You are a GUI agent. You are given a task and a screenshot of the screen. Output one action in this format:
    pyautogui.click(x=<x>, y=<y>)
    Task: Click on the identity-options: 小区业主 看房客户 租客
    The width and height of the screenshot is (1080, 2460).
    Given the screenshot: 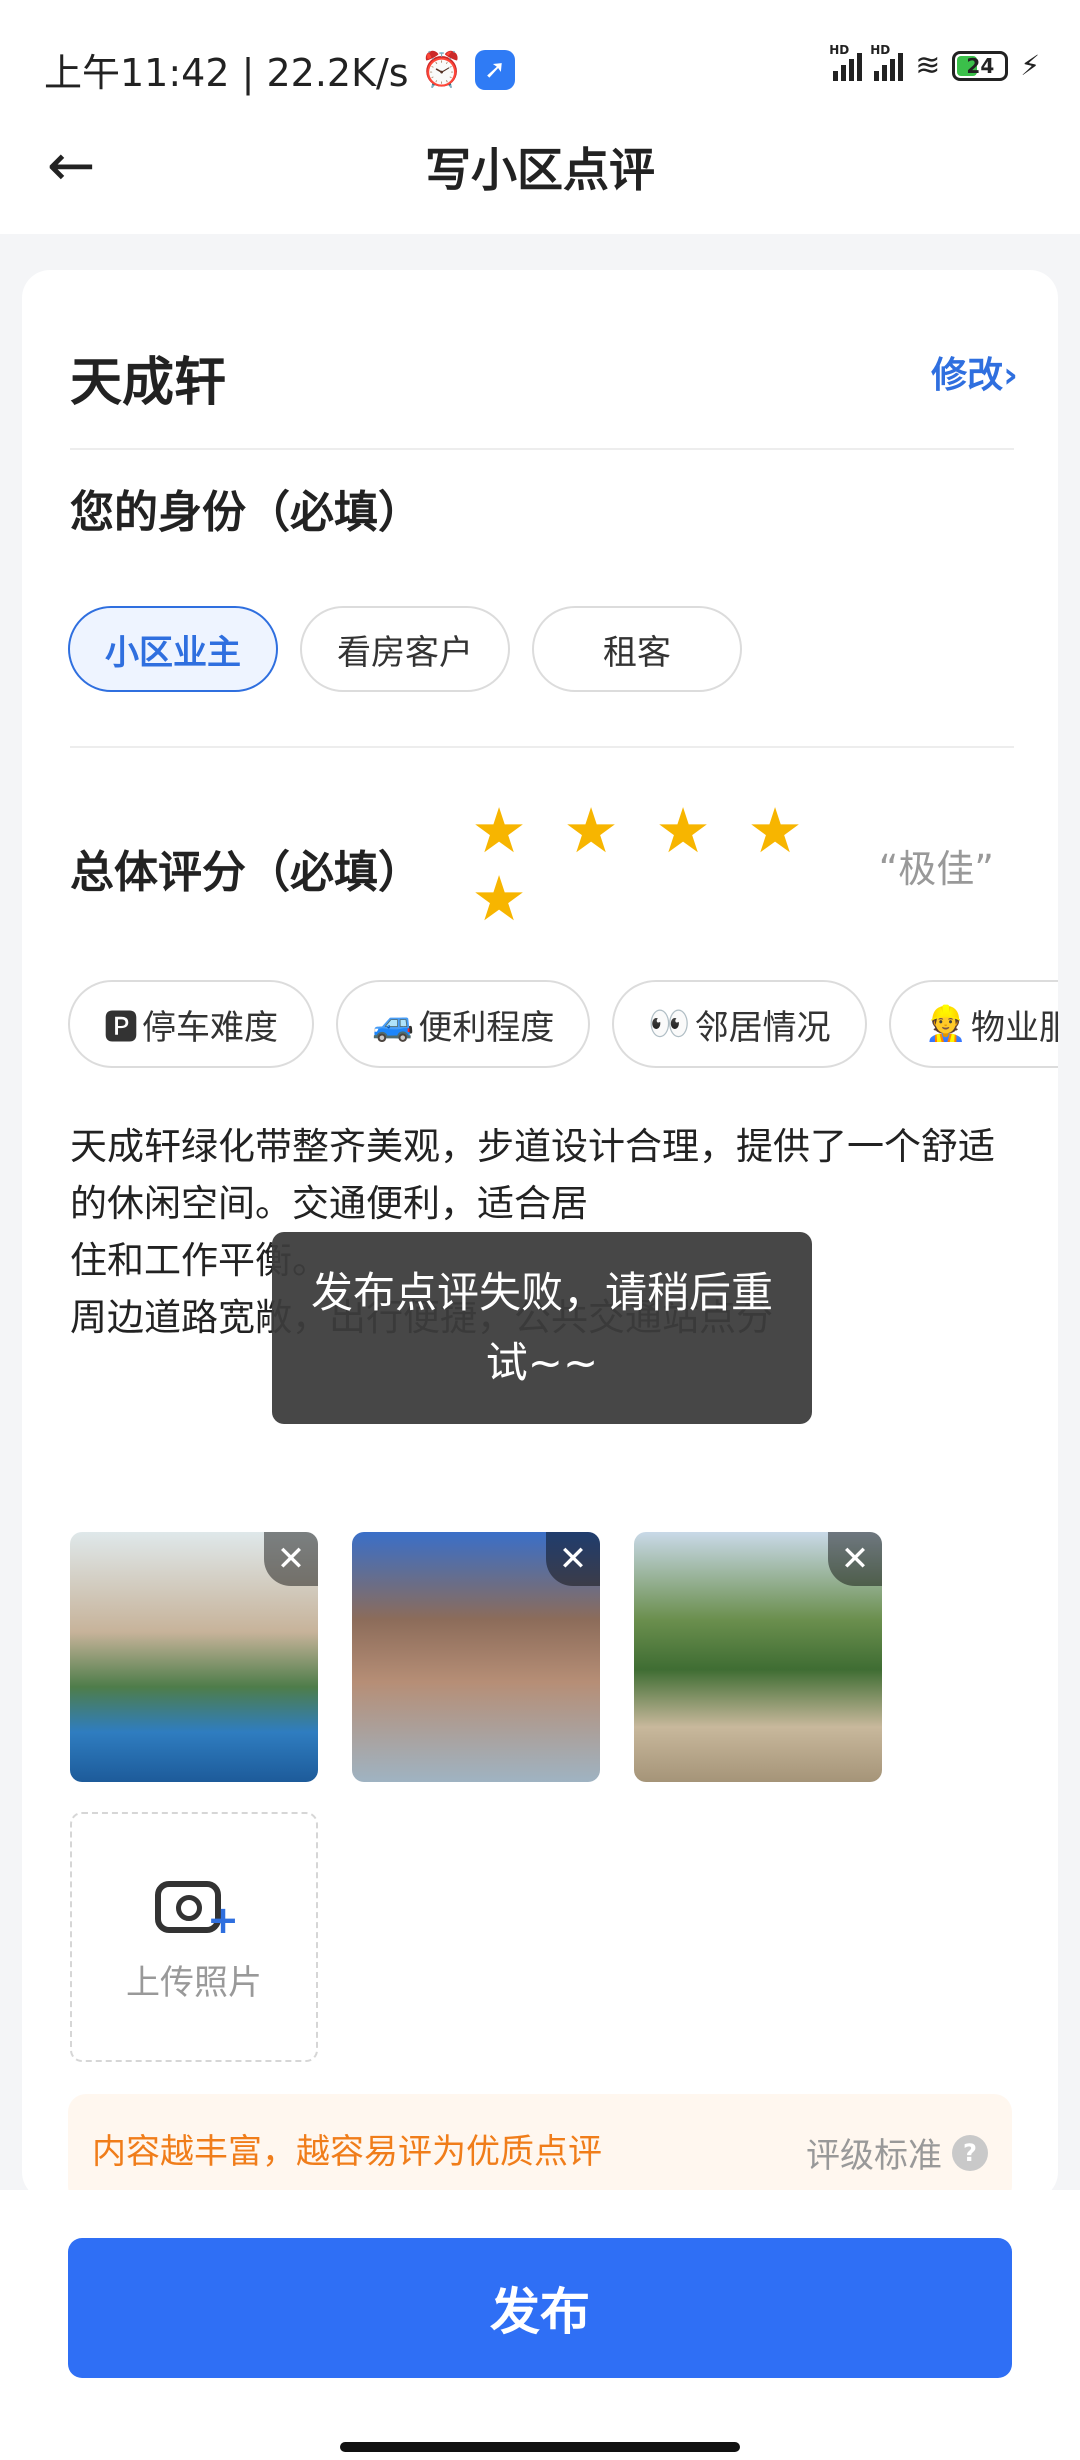 What is the action you would take?
    pyautogui.click(x=405, y=649)
    